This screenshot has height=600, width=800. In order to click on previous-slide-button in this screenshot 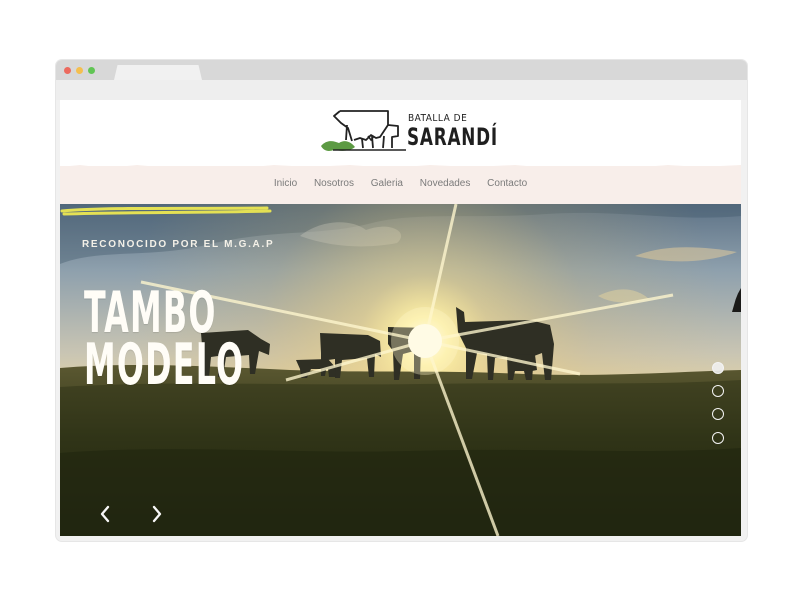, I will do `click(106, 514)`.